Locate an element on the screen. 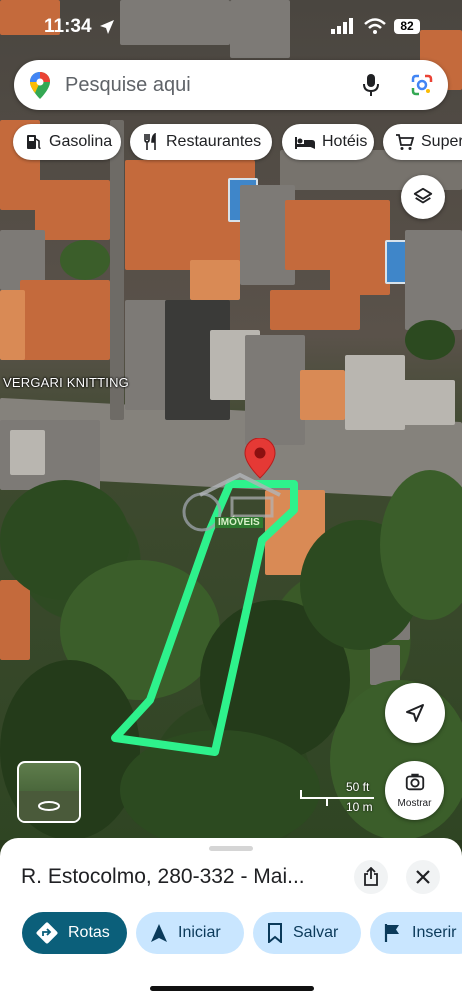 The width and height of the screenshot is (462, 1000). scale-feet: 50 ft is located at coordinates (358, 787).